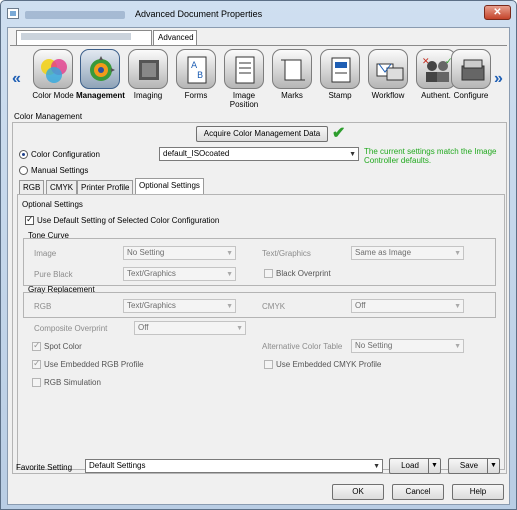  Describe the element at coordinates (146, 252) in the screenshot. I see `image-value: No Setting` at that location.